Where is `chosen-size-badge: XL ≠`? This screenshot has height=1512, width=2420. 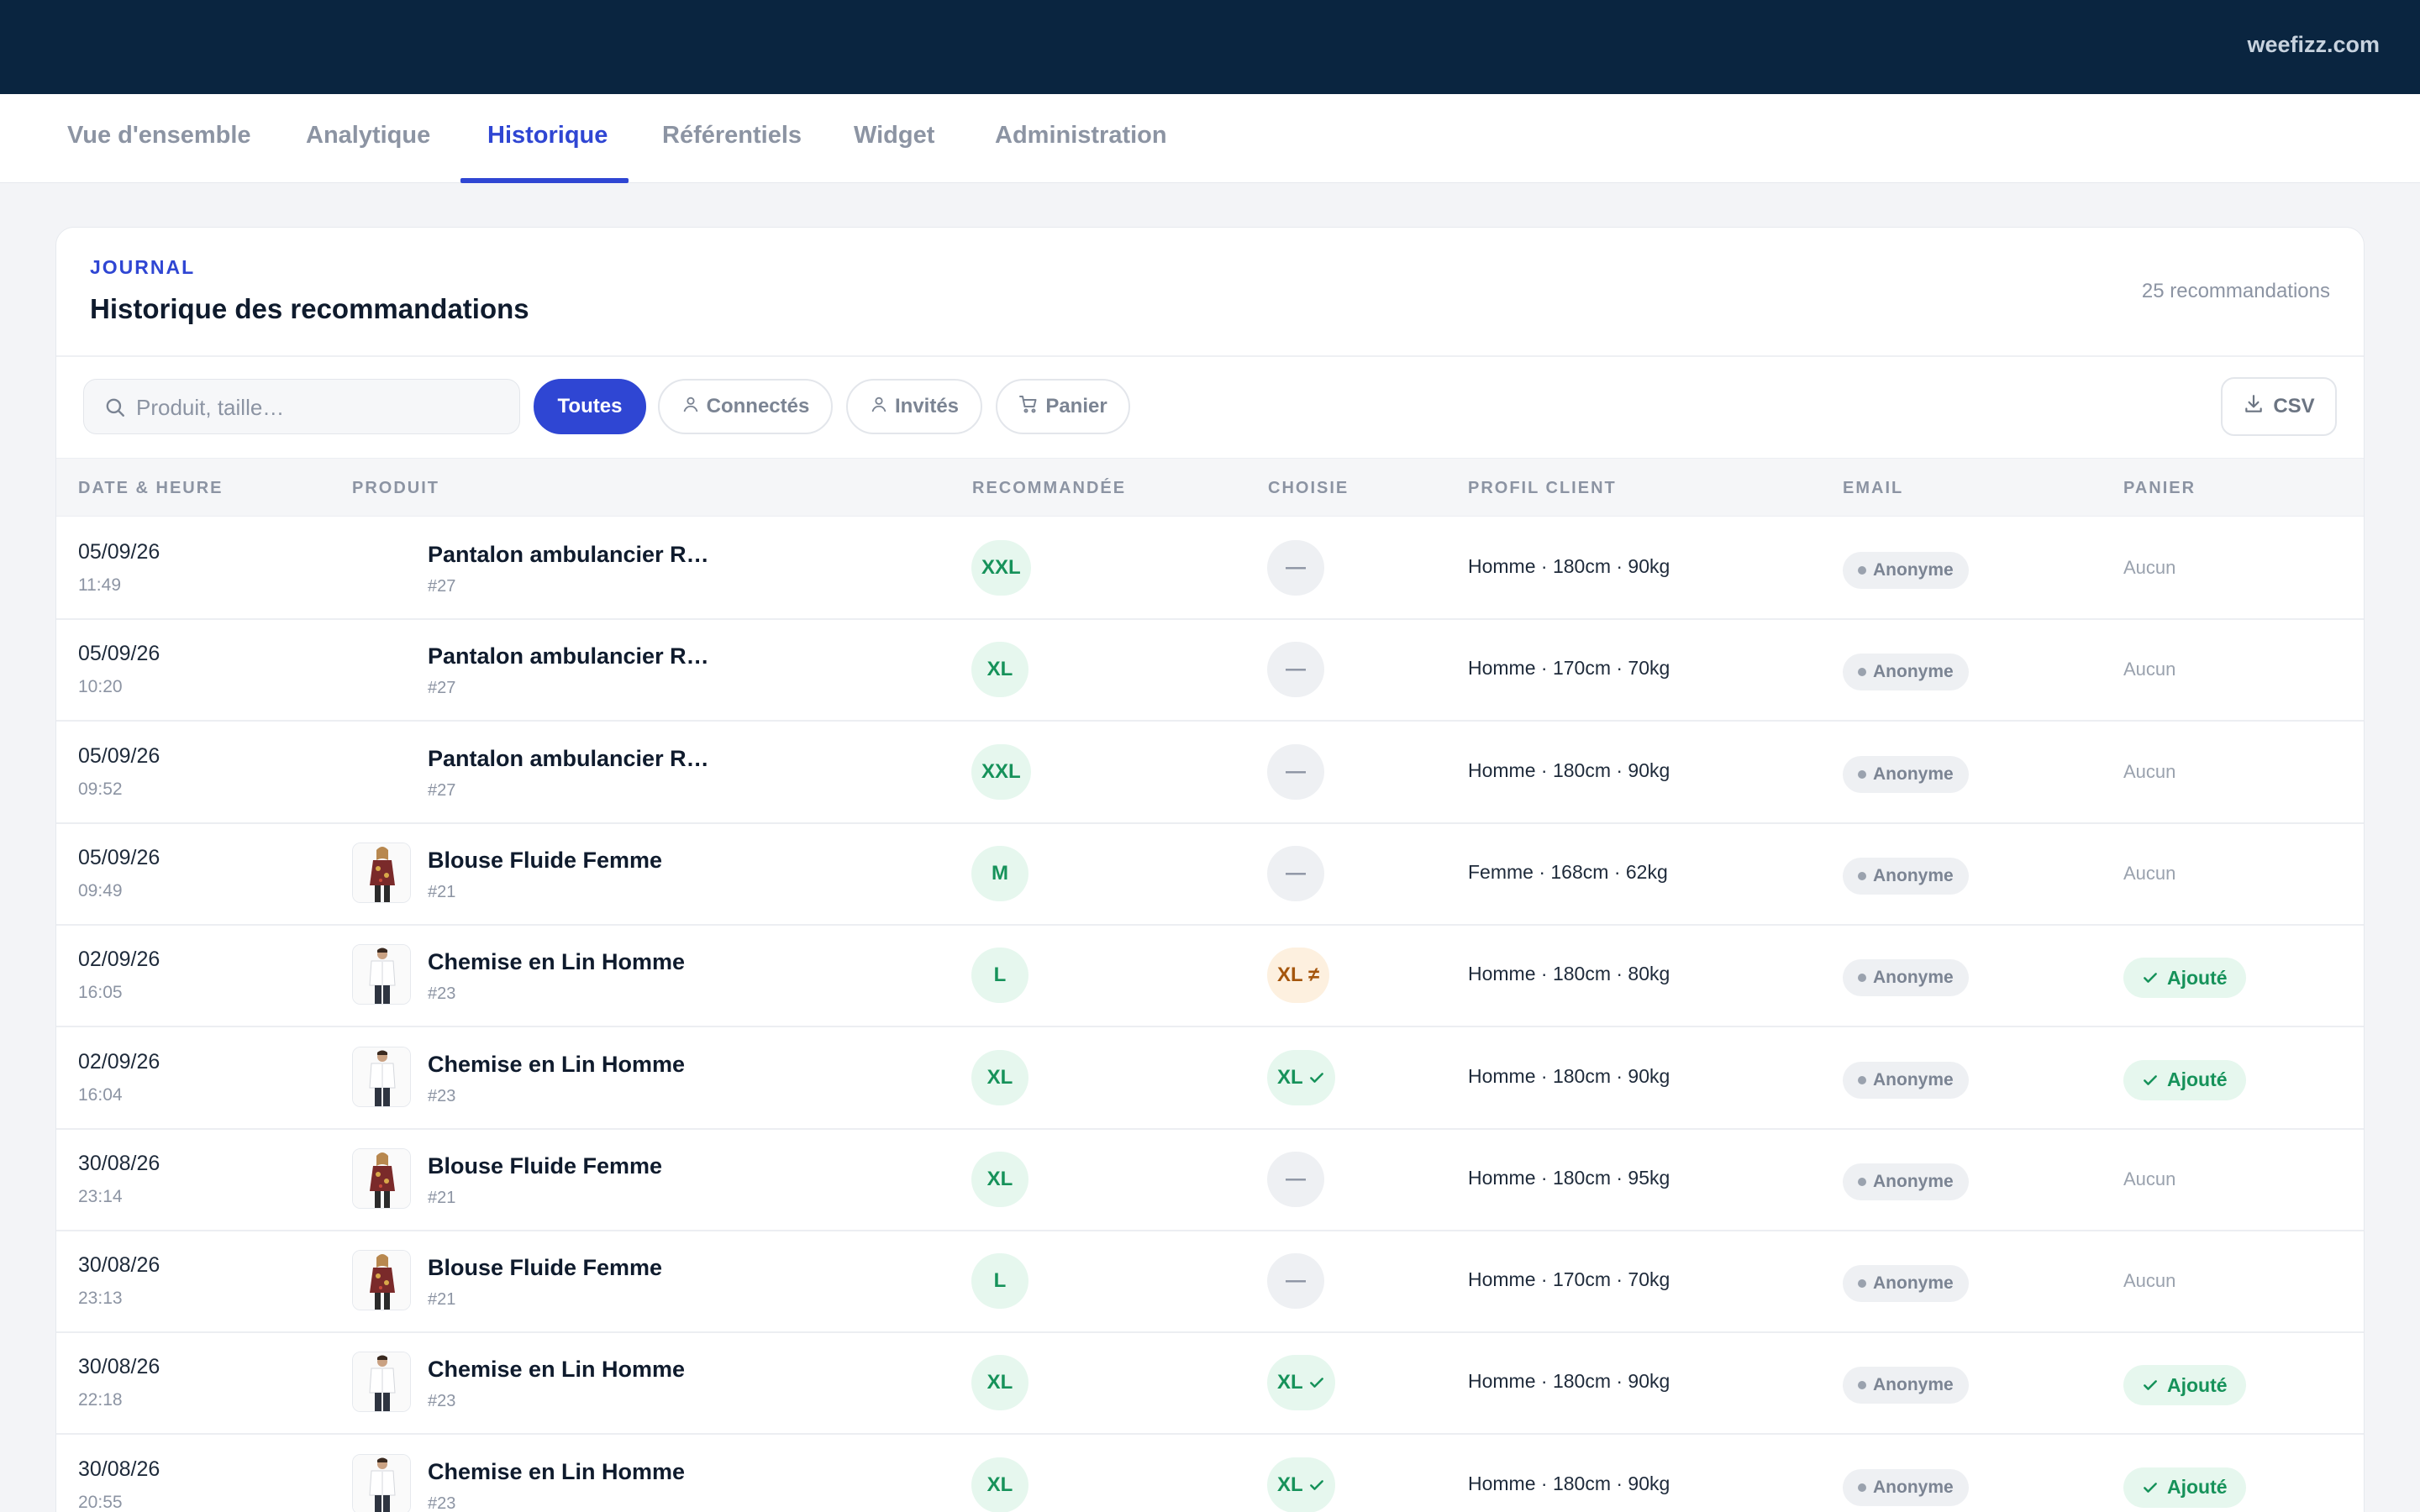 chosen-size-badge: XL ≠ is located at coordinates (1298, 976).